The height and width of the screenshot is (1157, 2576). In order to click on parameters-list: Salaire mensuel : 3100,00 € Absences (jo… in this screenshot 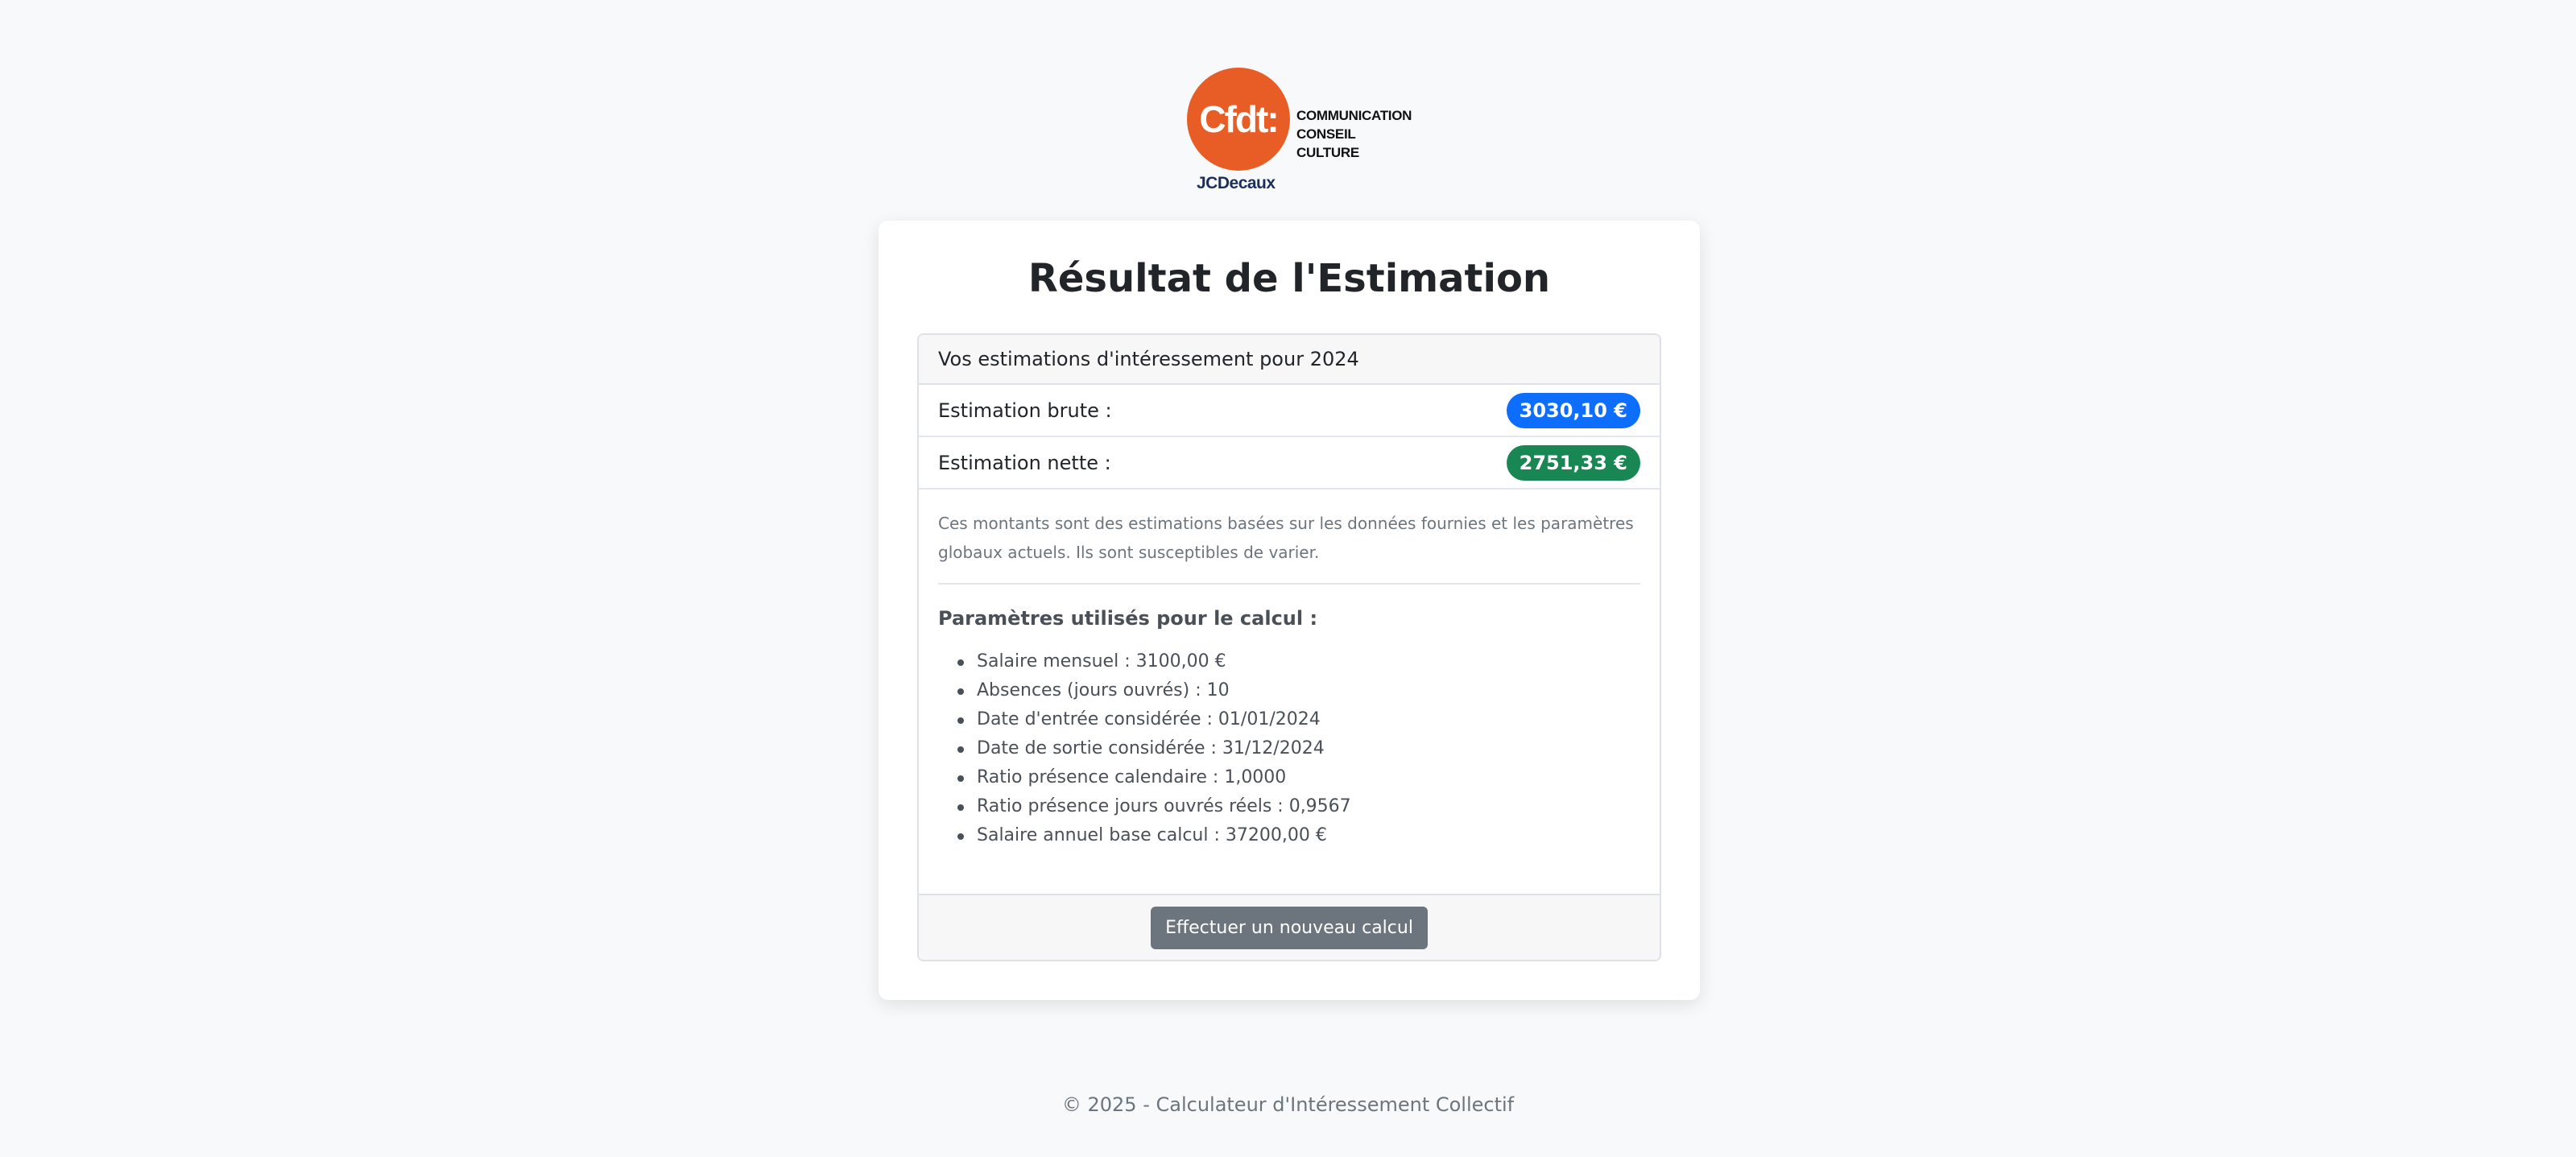, I will do `click(1289, 749)`.